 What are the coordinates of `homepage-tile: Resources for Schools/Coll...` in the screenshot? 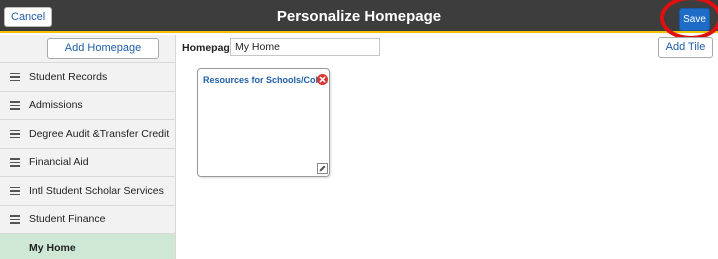 It's located at (263, 122).